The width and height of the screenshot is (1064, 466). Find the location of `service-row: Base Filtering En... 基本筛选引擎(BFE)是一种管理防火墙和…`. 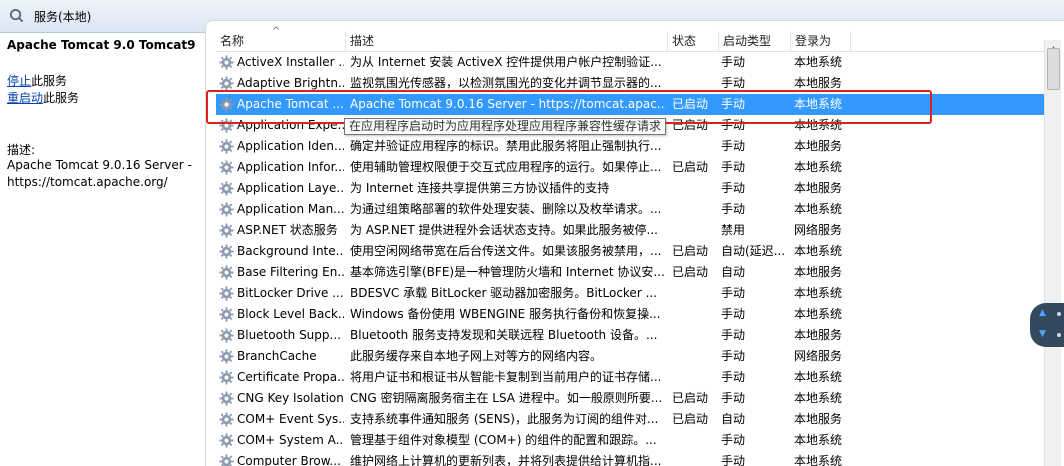

service-row: Base Filtering En... 基本筛选引擎(BFE)是一种管理防火墙和… is located at coordinates (636, 272).